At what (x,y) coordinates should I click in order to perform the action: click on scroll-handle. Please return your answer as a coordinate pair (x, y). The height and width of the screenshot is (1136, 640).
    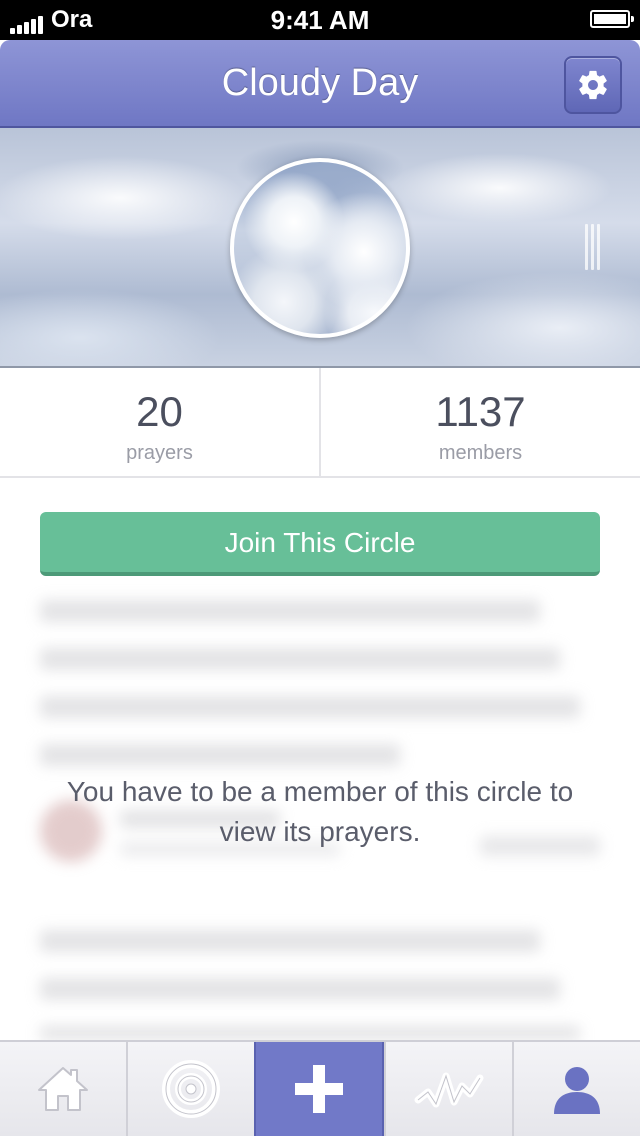
    Looking at the image, I should click on (592, 247).